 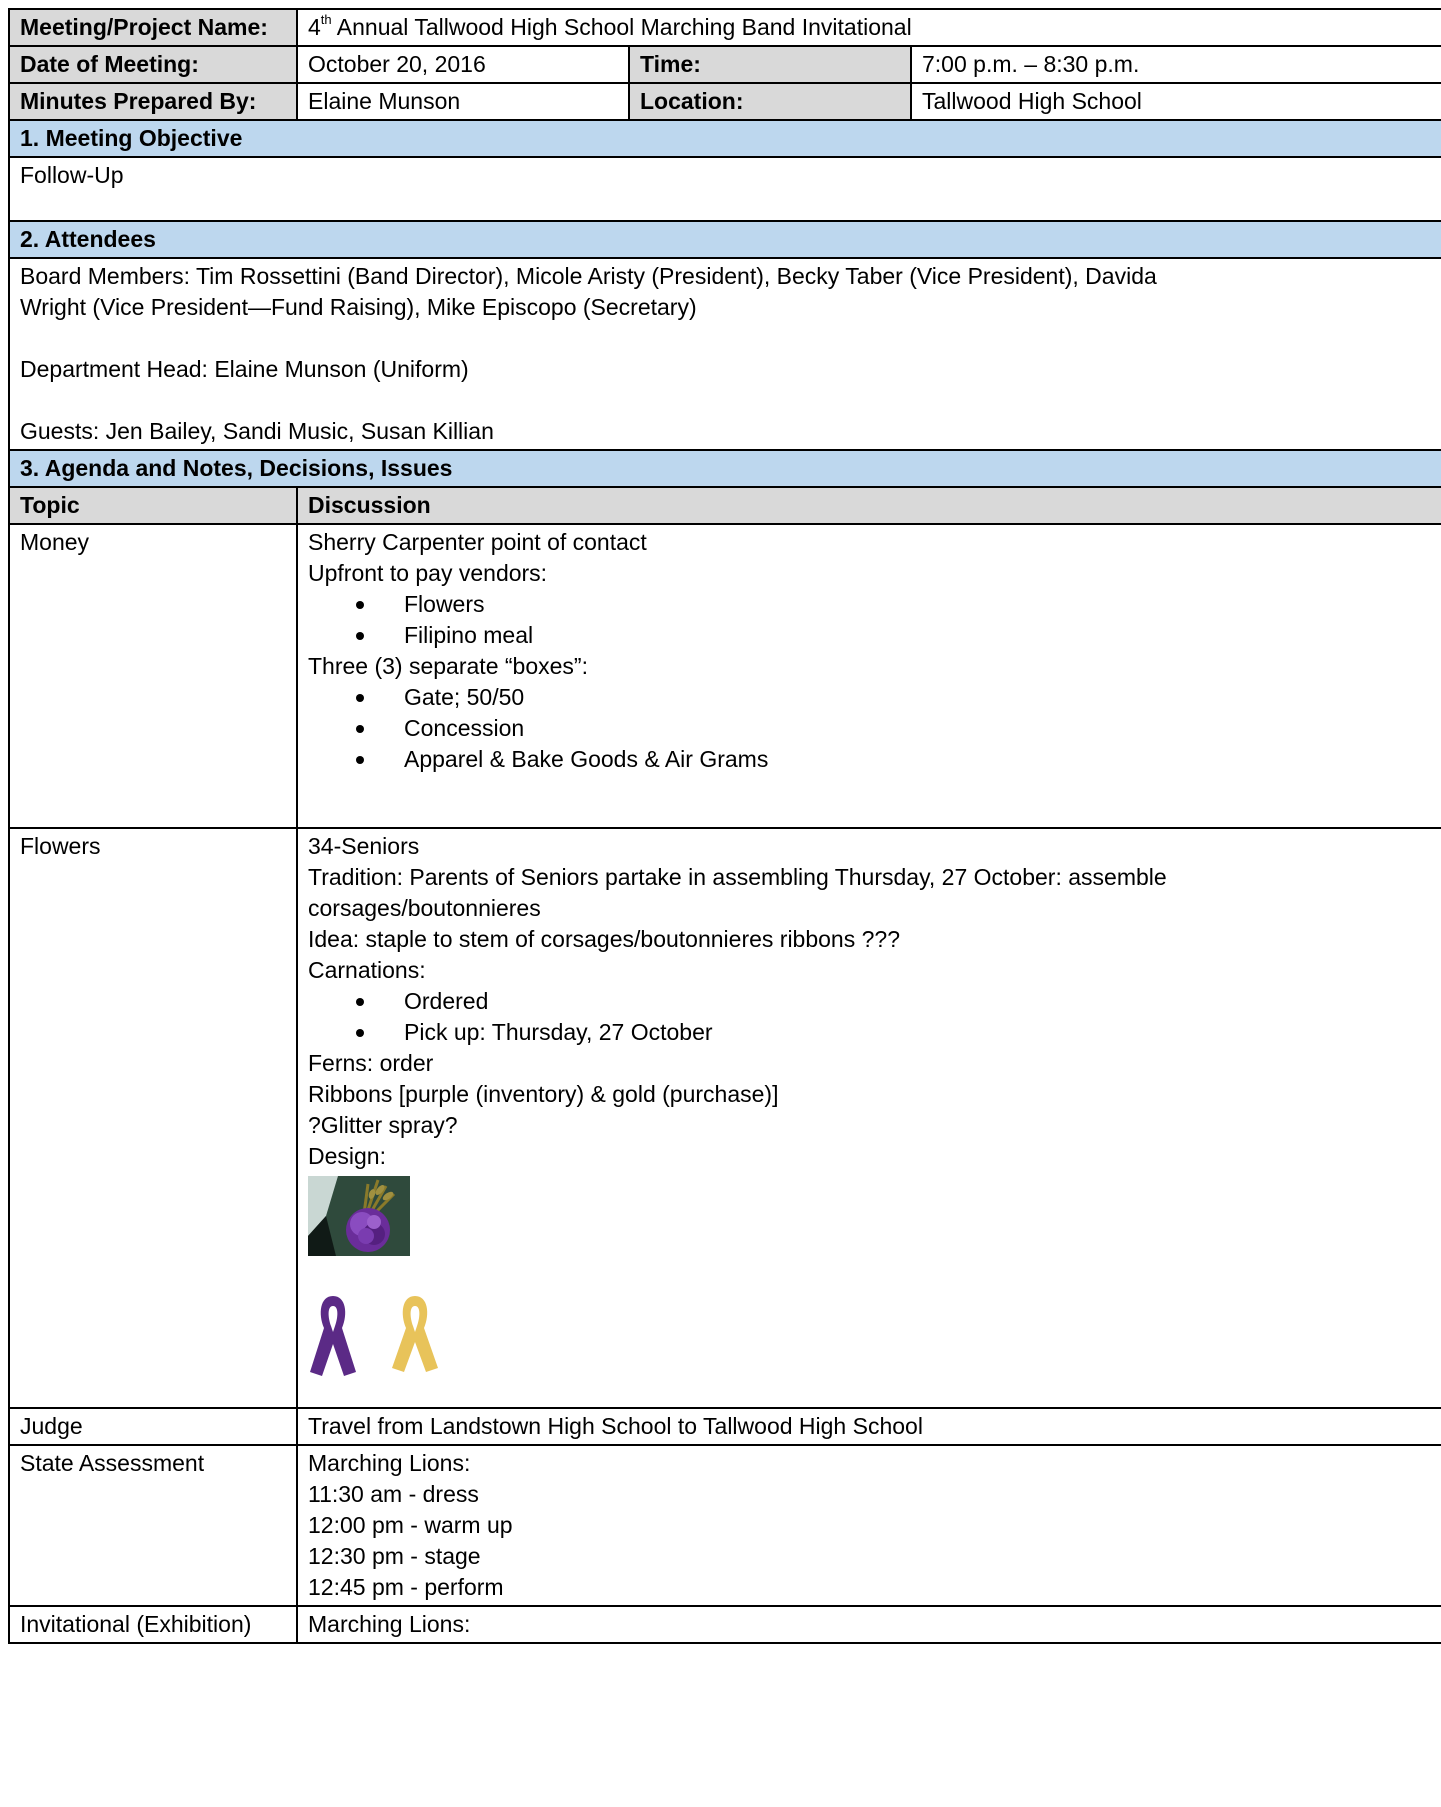 I want to click on flowers-topic: Flowers, so click(x=153, y=1118).